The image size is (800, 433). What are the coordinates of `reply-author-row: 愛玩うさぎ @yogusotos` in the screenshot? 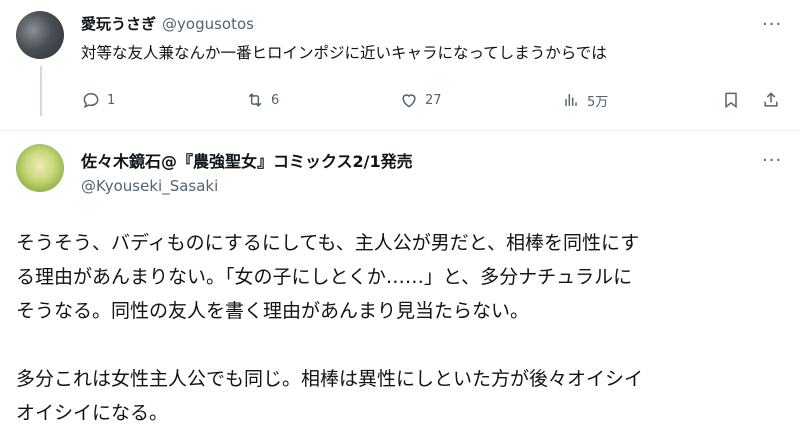 It's located at (167, 23).